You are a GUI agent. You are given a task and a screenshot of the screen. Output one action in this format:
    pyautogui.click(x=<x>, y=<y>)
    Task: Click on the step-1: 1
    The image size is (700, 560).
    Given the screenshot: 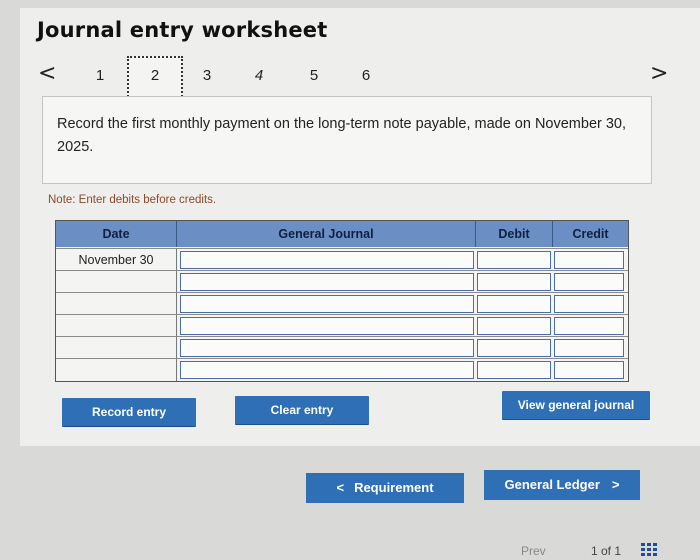 What is the action you would take?
    pyautogui.click(x=100, y=76)
    